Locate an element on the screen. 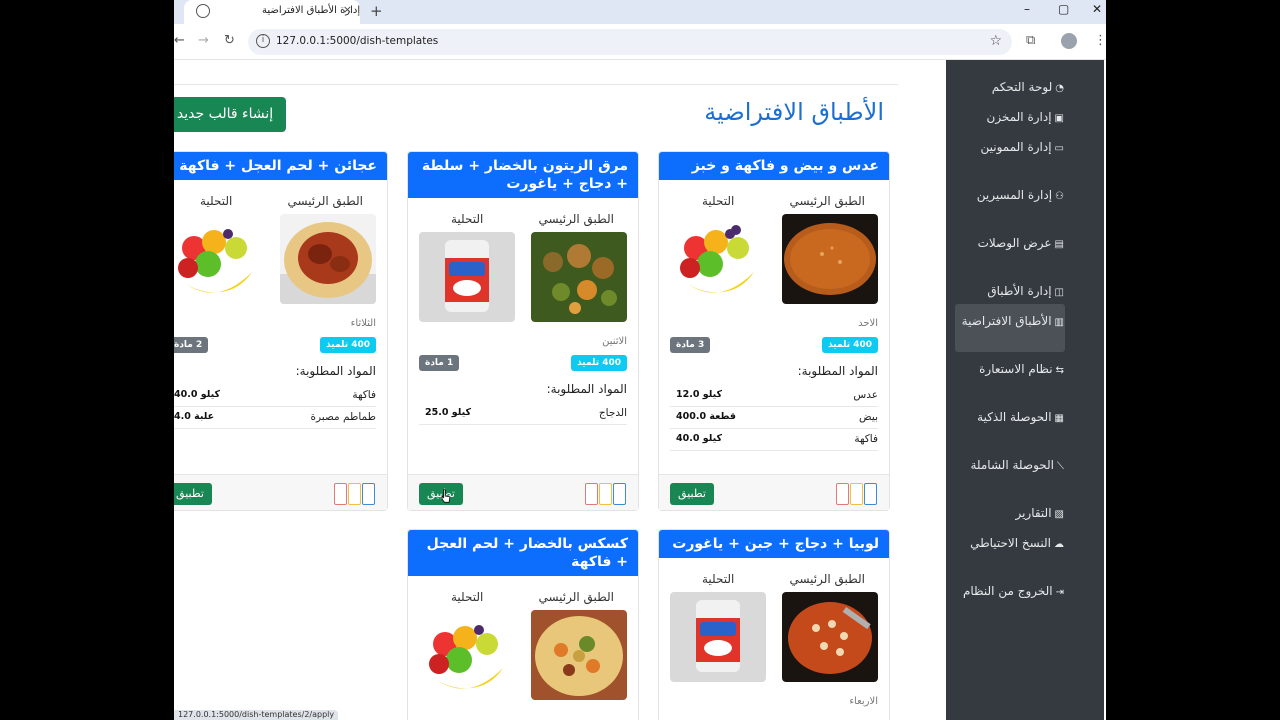  people-icon: ⚇ is located at coordinates (1059, 196).